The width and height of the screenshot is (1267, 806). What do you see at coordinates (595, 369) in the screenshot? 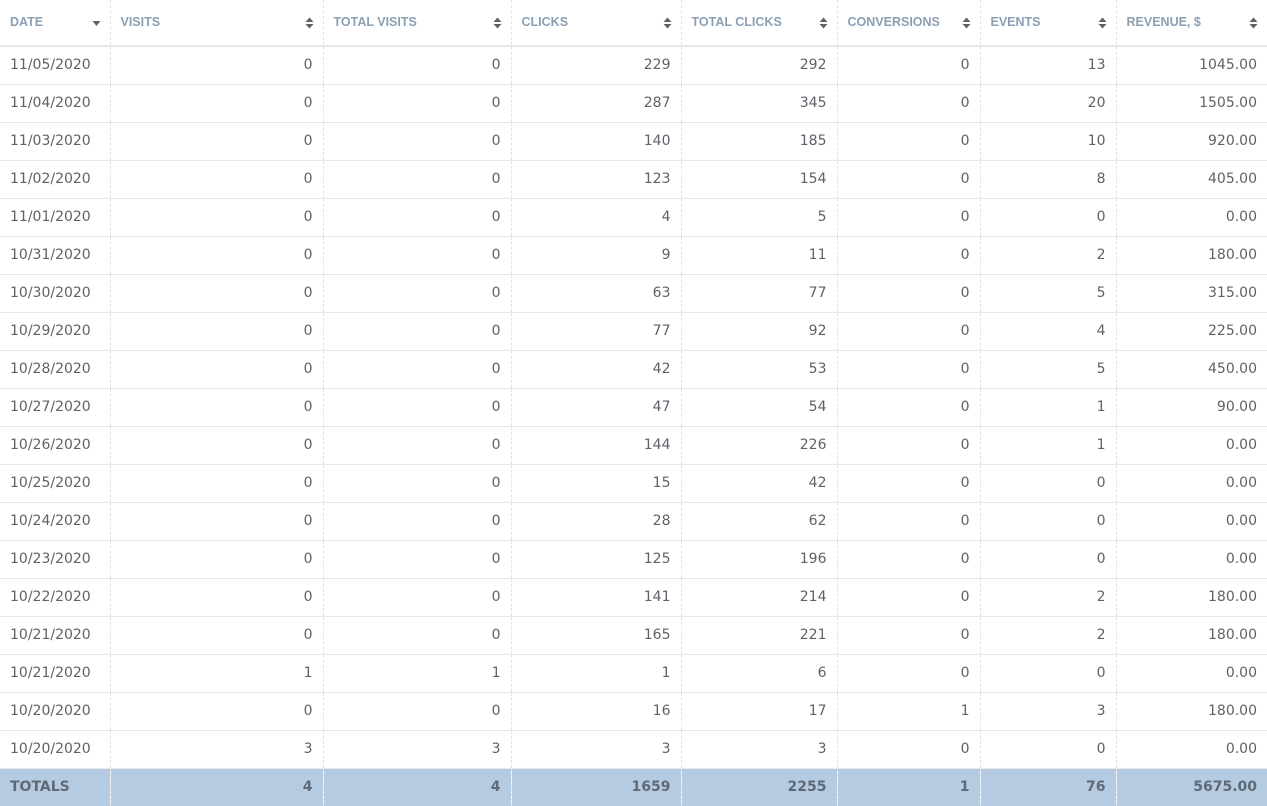
I see `cell-clicks: 42` at bounding box center [595, 369].